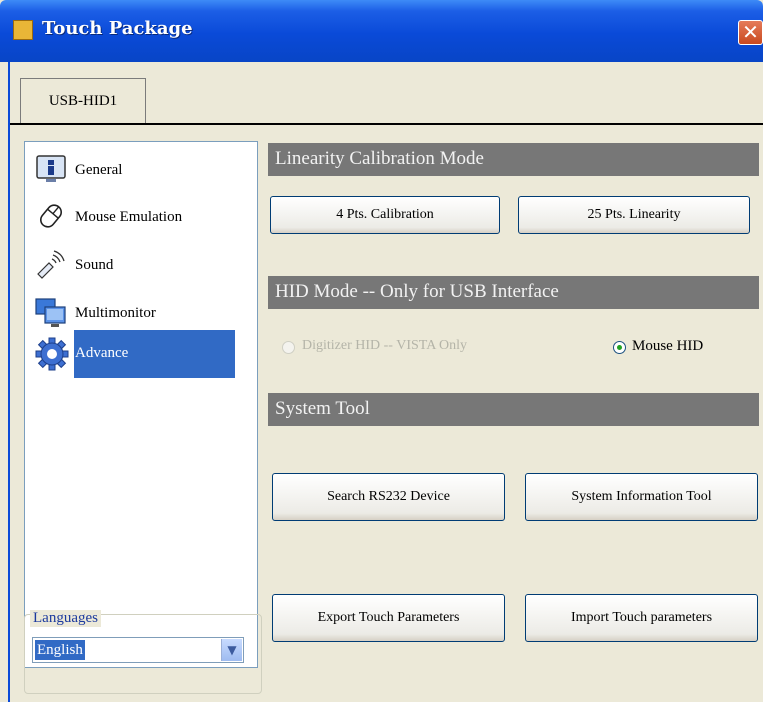 Image resolution: width=763 pixels, height=702 pixels. I want to click on sidebar-item-sound: Sound, so click(135, 265).